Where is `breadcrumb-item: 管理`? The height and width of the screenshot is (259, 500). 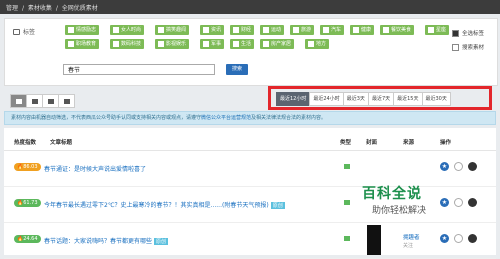 breadcrumb-item: 管理 is located at coordinates (12, 8).